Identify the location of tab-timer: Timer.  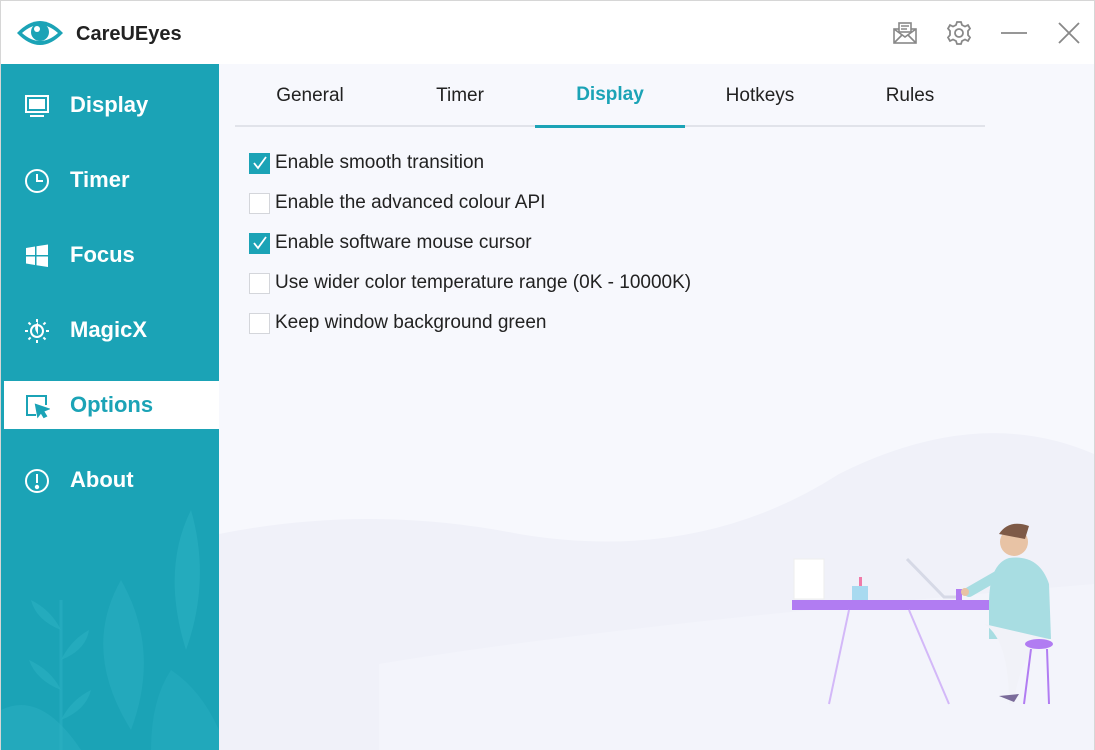
(460, 95).